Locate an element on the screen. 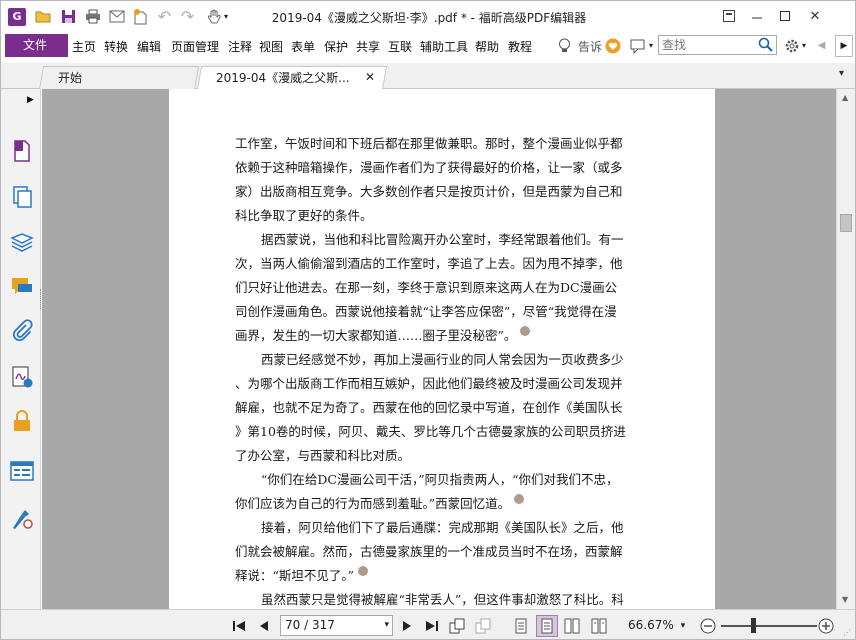  text-line: 们只好让他进去。在那一刻，李终于意识到原来这两人在为DC漫画公 is located at coordinates (442, 288).